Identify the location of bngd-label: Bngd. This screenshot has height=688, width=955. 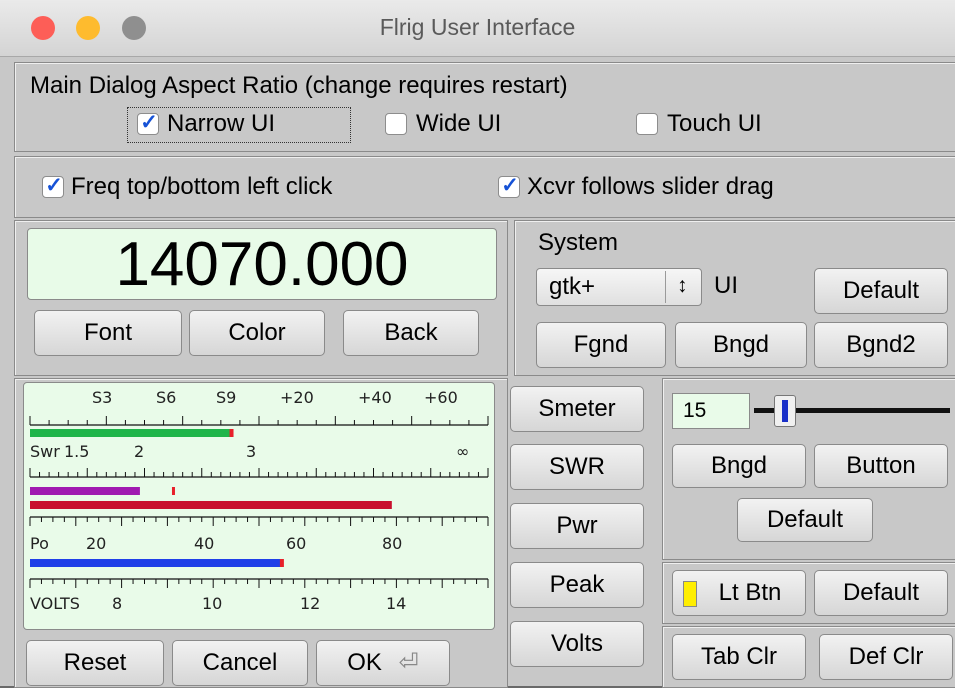
(741, 344).